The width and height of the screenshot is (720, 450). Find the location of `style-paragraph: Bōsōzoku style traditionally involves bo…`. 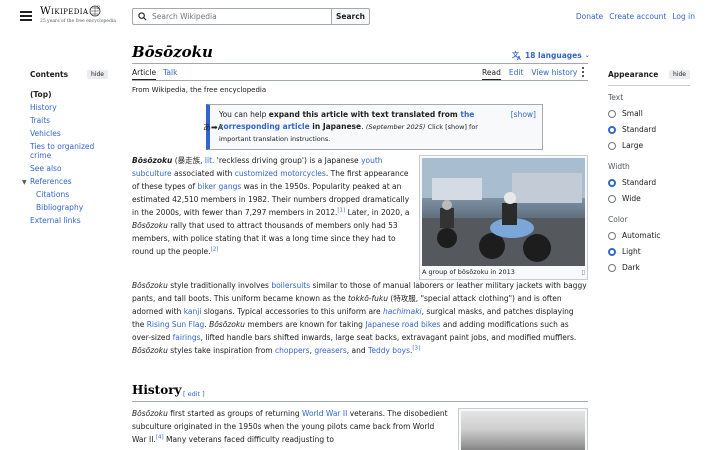

style-paragraph: Bōsōzoku style traditionally involves bo… is located at coordinates (359, 318).